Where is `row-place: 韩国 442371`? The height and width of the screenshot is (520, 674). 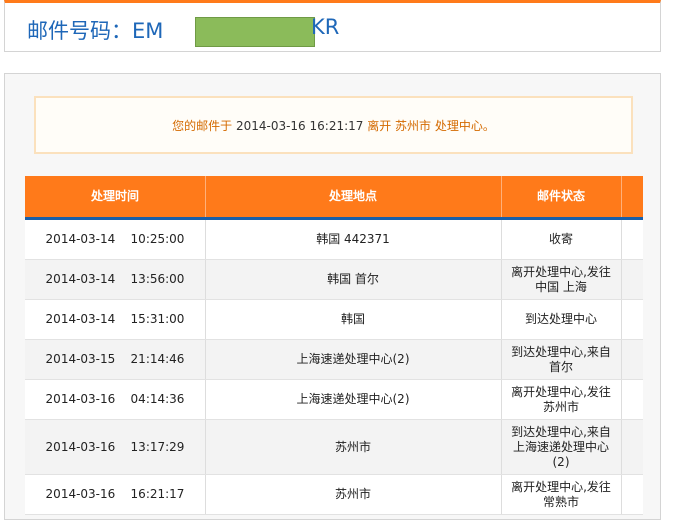
row-place: 韩国 442371 is located at coordinates (353, 239).